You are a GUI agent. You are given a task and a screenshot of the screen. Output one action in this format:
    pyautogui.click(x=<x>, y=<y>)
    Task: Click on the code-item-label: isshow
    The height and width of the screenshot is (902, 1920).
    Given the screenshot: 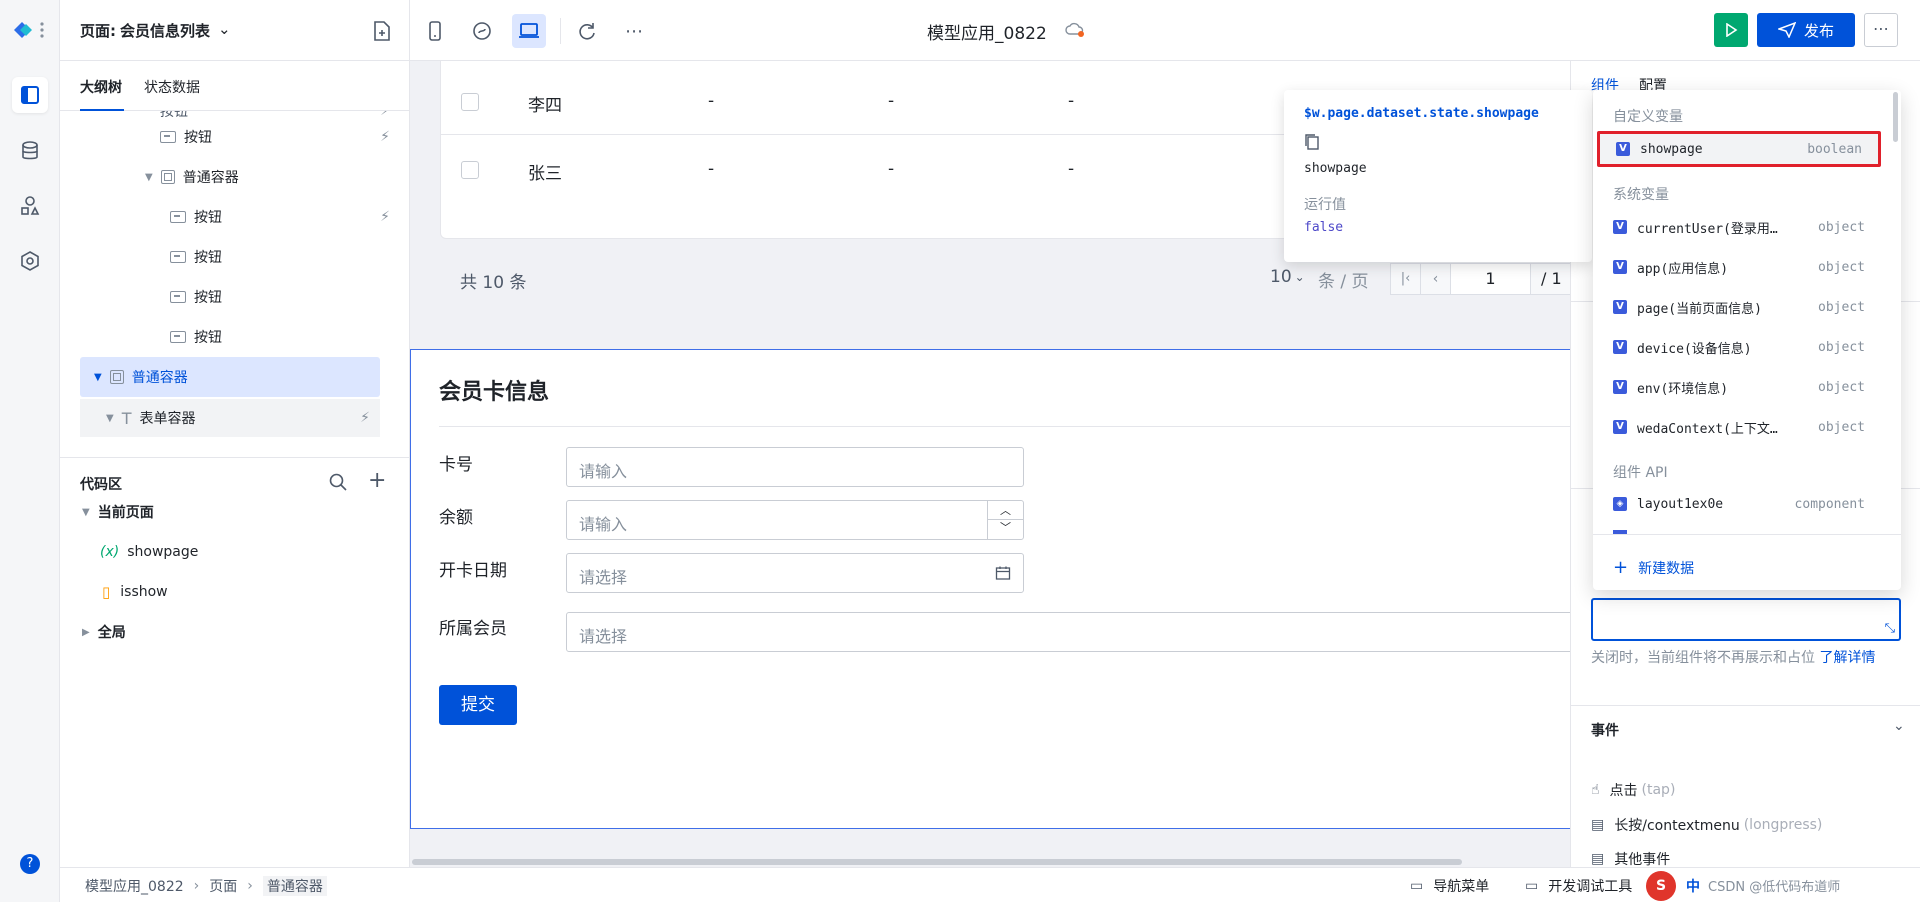 What is the action you would take?
    pyautogui.click(x=144, y=592)
    